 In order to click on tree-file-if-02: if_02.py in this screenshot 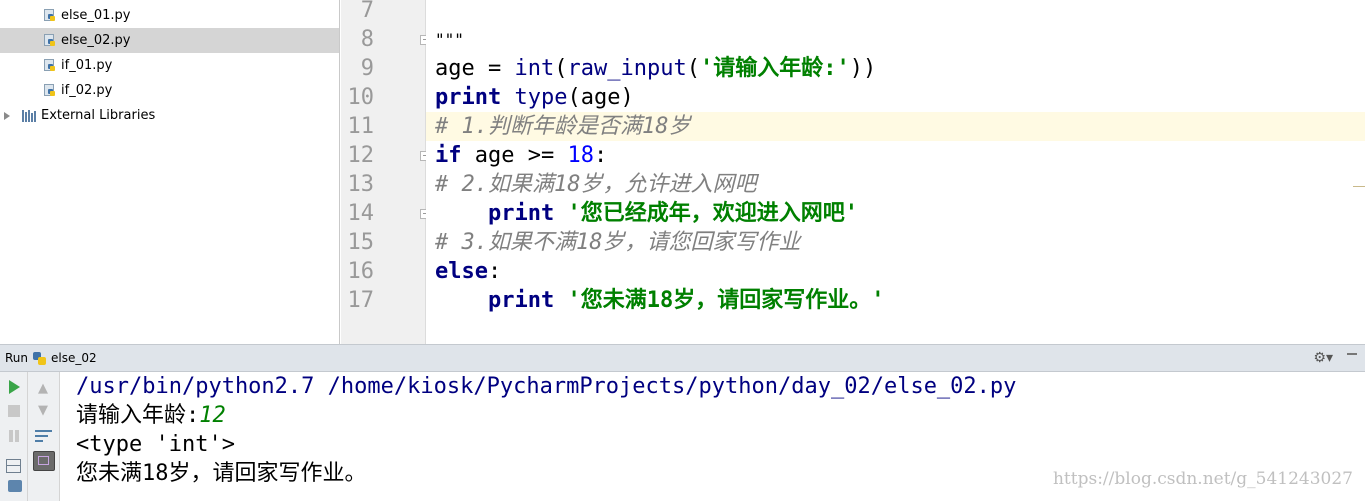, I will do `click(184, 90)`.